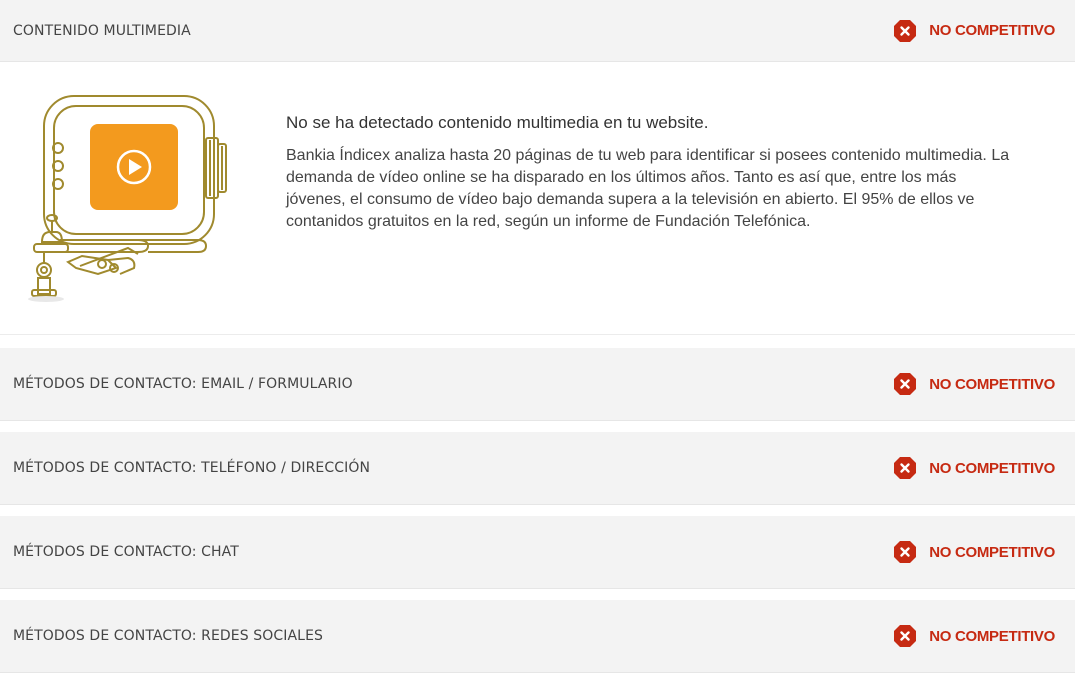 The height and width of the screenshot is (673, 1075). I want to click on section-title: CONTENIDO MULTIMEDIA, so click(102, 30).